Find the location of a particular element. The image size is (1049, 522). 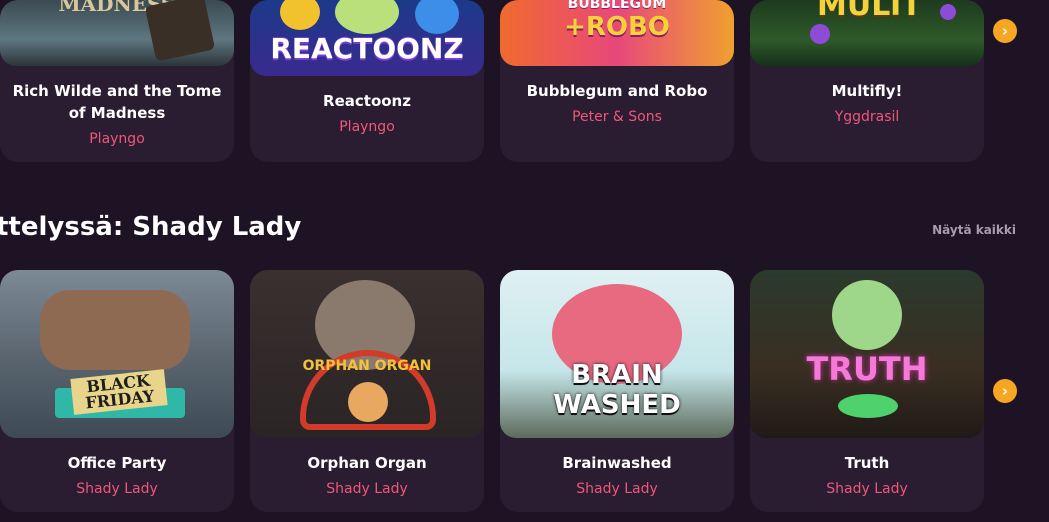

game-art-text: TRUTH is located at coordinates (867, 369).